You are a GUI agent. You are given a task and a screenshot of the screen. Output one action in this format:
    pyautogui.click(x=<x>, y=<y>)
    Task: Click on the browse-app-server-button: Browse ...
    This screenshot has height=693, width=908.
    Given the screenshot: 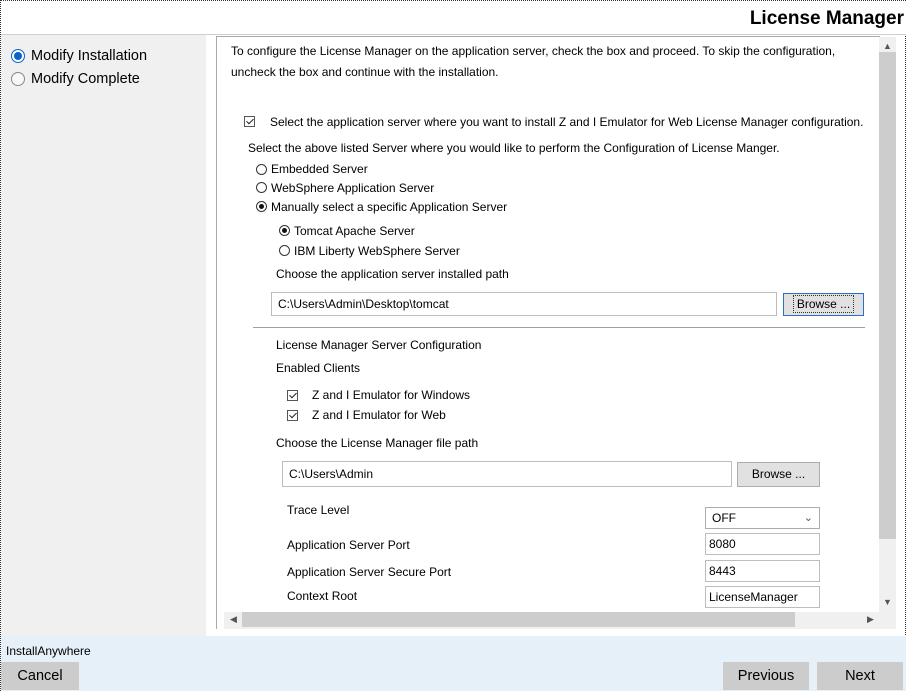 What is the action you would take?
    pyautogui.click(x=823, y=304)
    